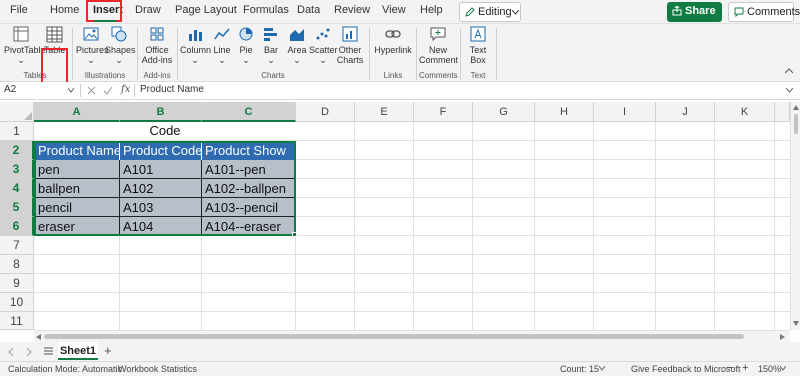  What do you see at coordinates (157, 46) in the screenshot?
I see `office-addins-button: Office Add-ins` at bounding box center [157, 46].